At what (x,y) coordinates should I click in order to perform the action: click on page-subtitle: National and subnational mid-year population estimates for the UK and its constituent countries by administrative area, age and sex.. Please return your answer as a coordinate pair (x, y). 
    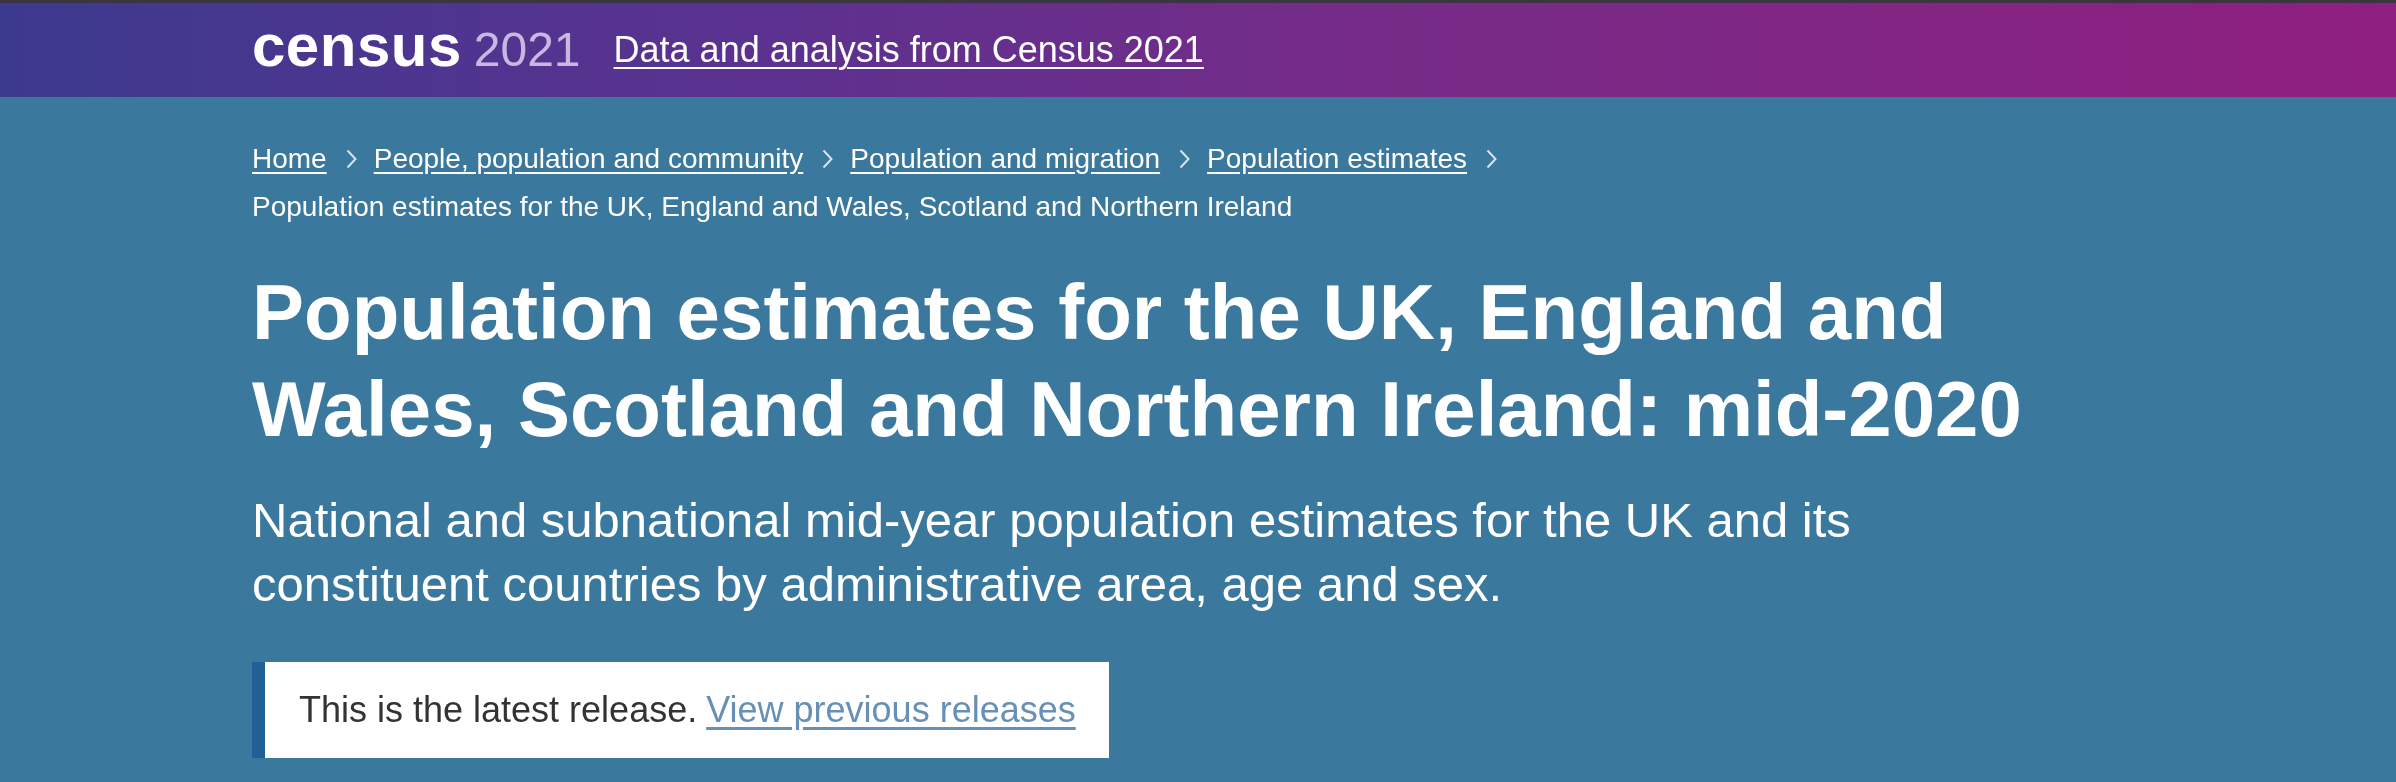
    Looking at the image, I should click on (1052, 552).